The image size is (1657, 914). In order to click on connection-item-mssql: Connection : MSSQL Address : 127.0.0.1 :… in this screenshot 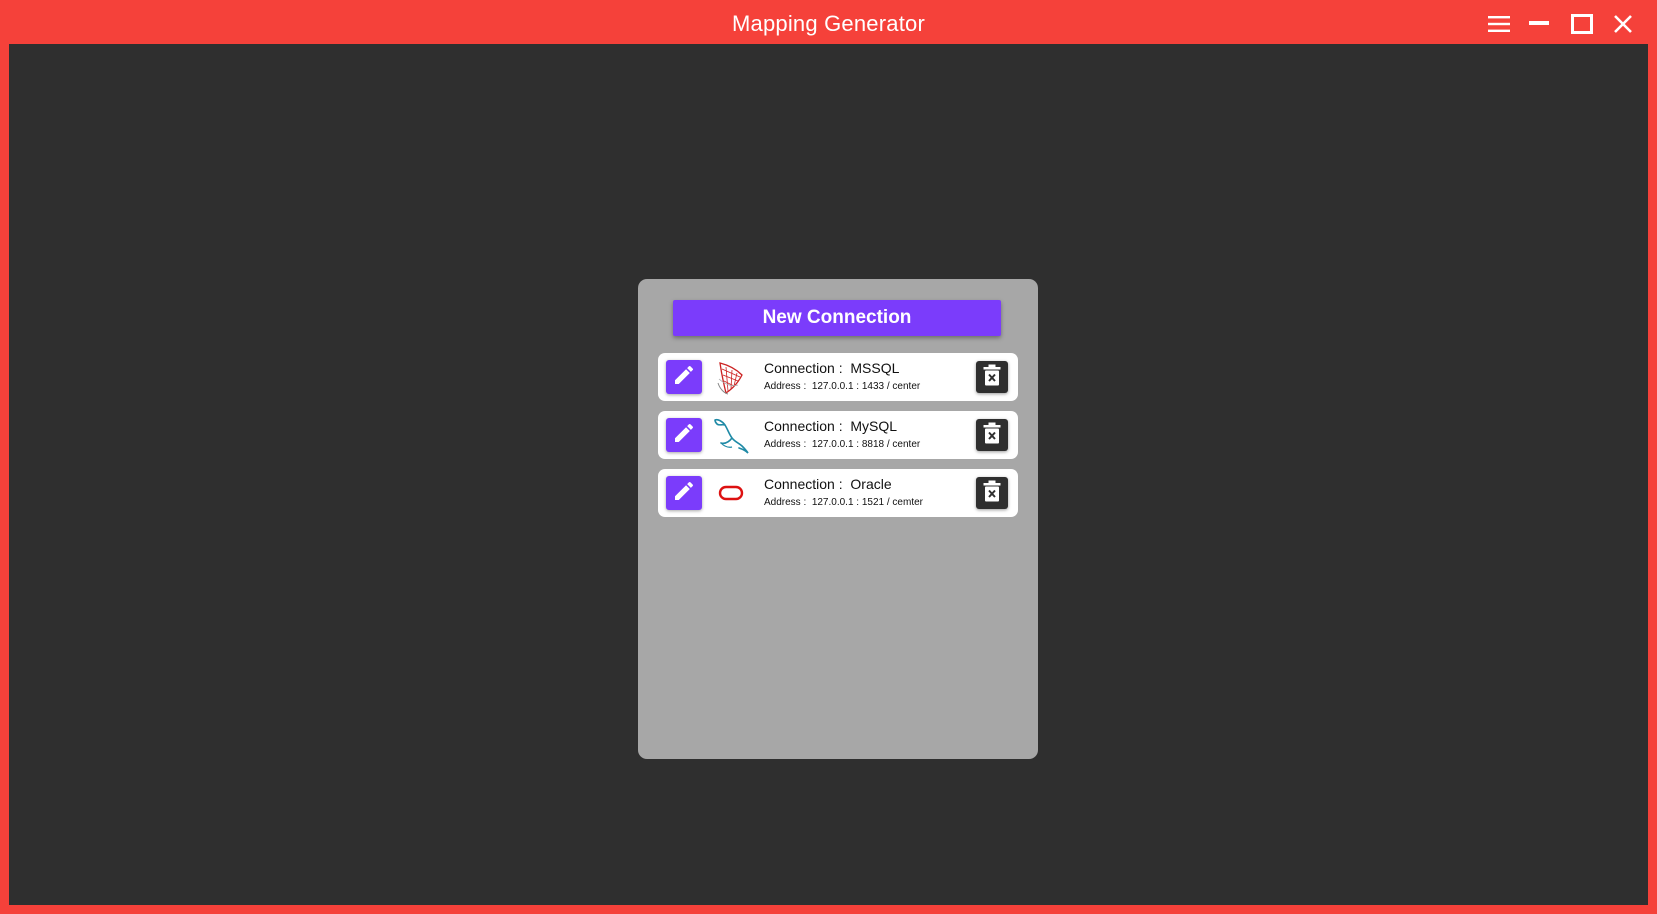, I will do `click(838, 377)`.